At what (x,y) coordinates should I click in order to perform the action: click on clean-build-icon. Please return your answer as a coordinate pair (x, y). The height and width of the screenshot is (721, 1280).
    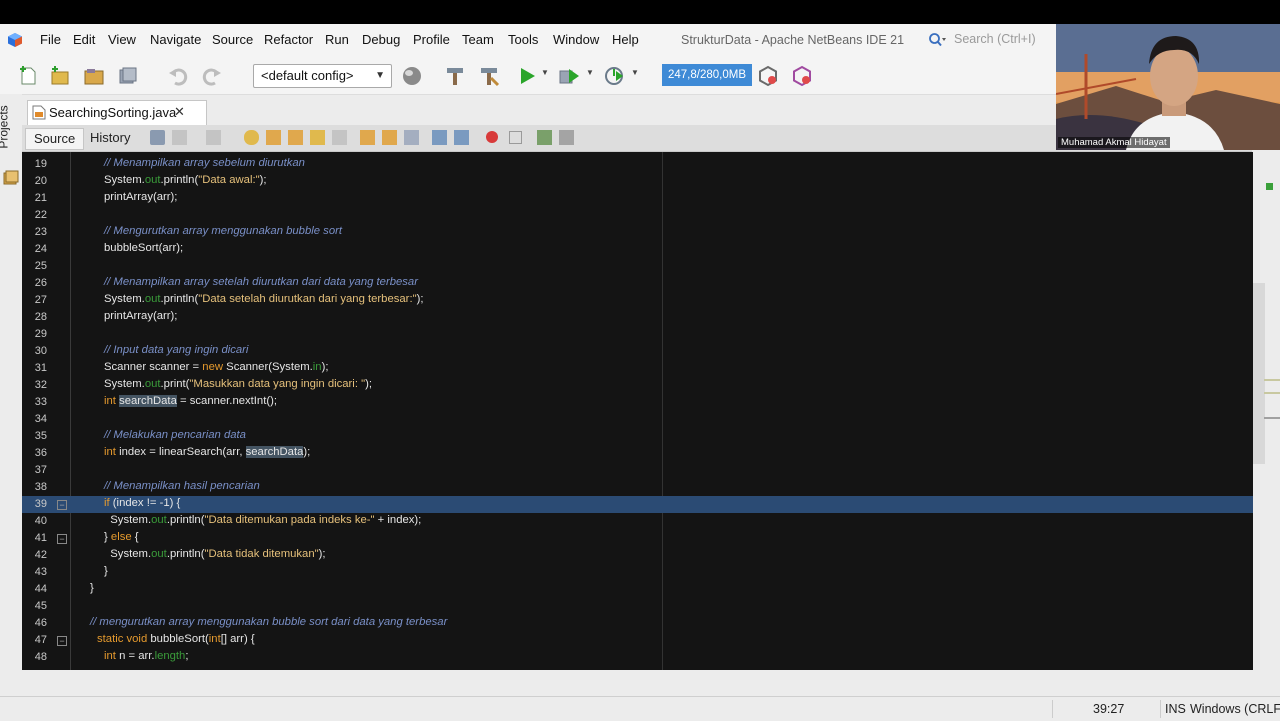
    Looking at the image, I should click on (489, 76).